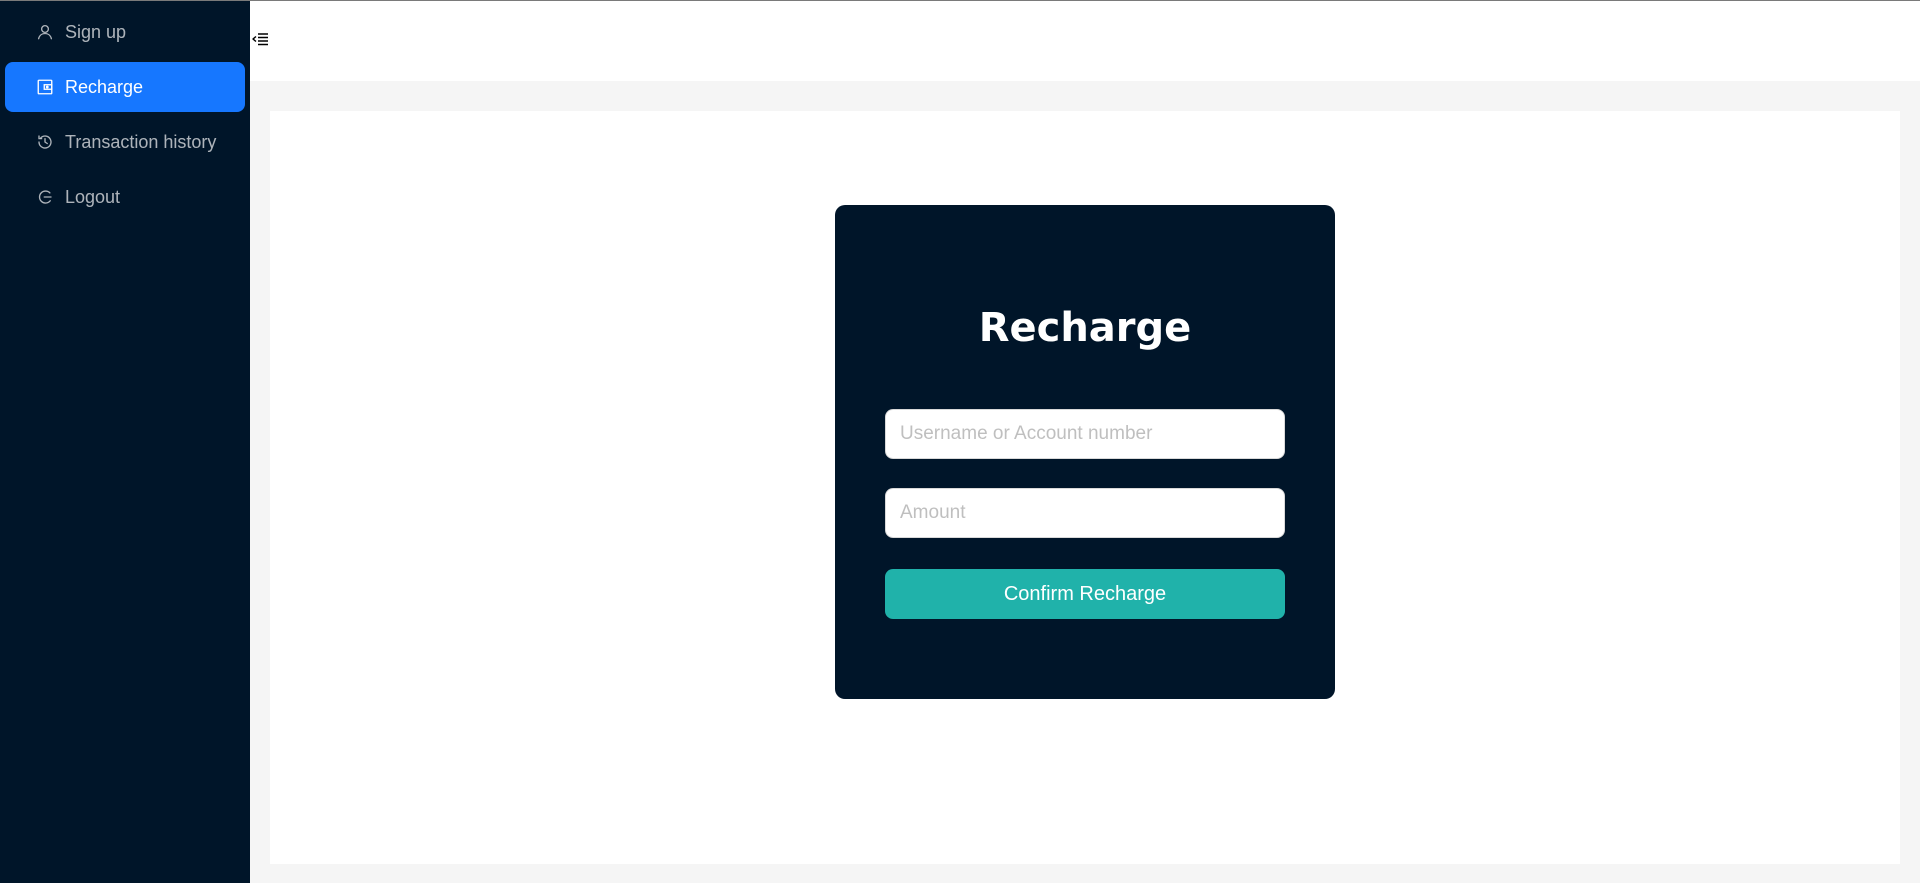 Image resolution: width=1920 pixels, height=883 pixels. Describe the element at coordinates (45, 197) in the screenshot. I see `logout-icon` at that location.